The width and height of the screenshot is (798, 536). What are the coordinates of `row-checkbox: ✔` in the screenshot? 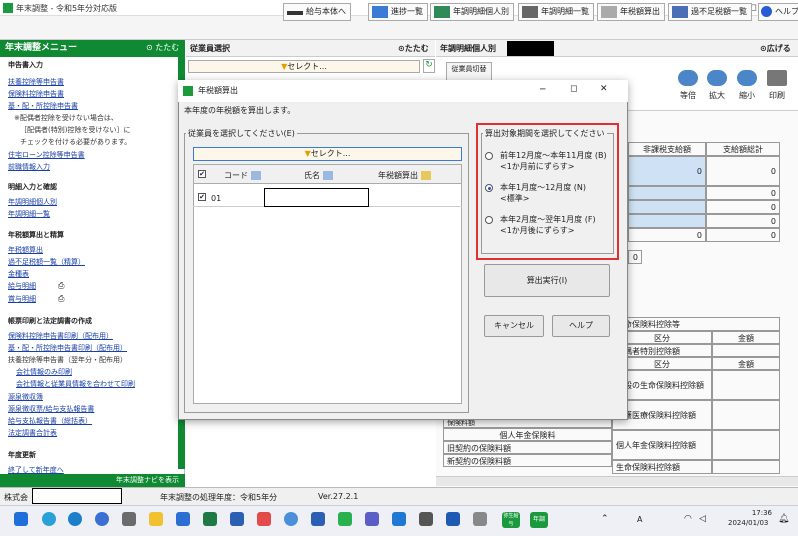 It's located at (202, 197).